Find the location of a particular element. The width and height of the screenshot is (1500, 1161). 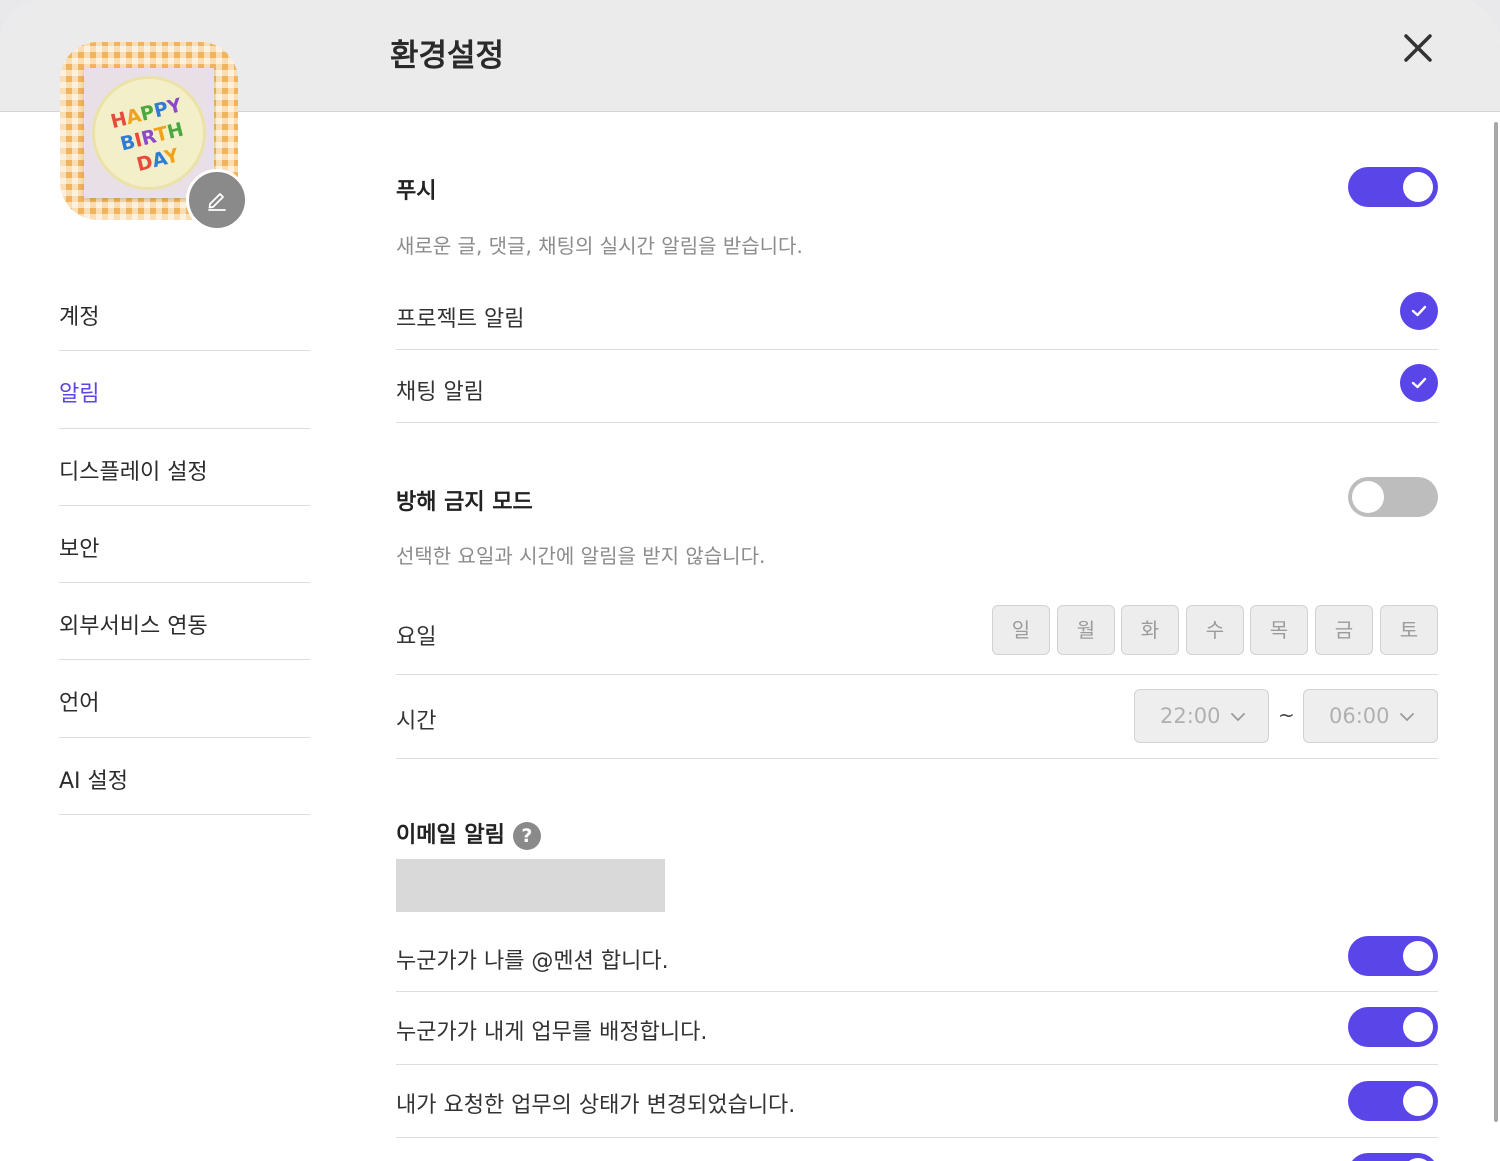

push-option-label: 프로젝트 알림 is located at coordinates (460, 319).